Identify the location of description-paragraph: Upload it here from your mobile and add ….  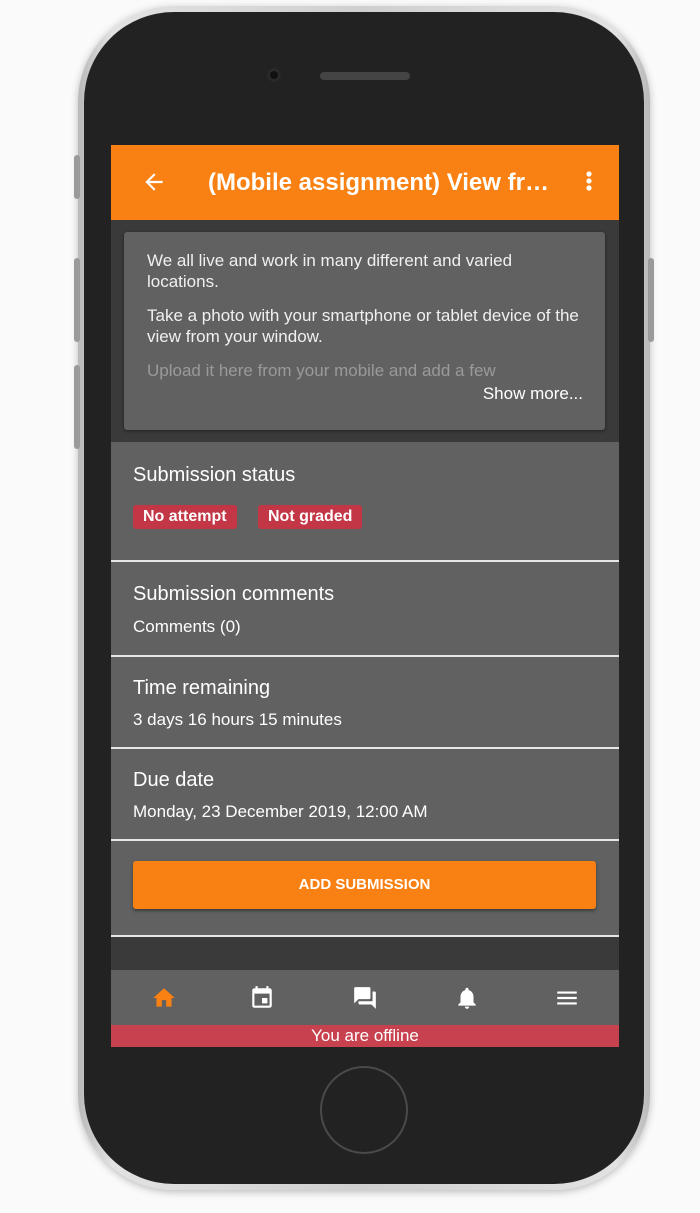
(321, 370).